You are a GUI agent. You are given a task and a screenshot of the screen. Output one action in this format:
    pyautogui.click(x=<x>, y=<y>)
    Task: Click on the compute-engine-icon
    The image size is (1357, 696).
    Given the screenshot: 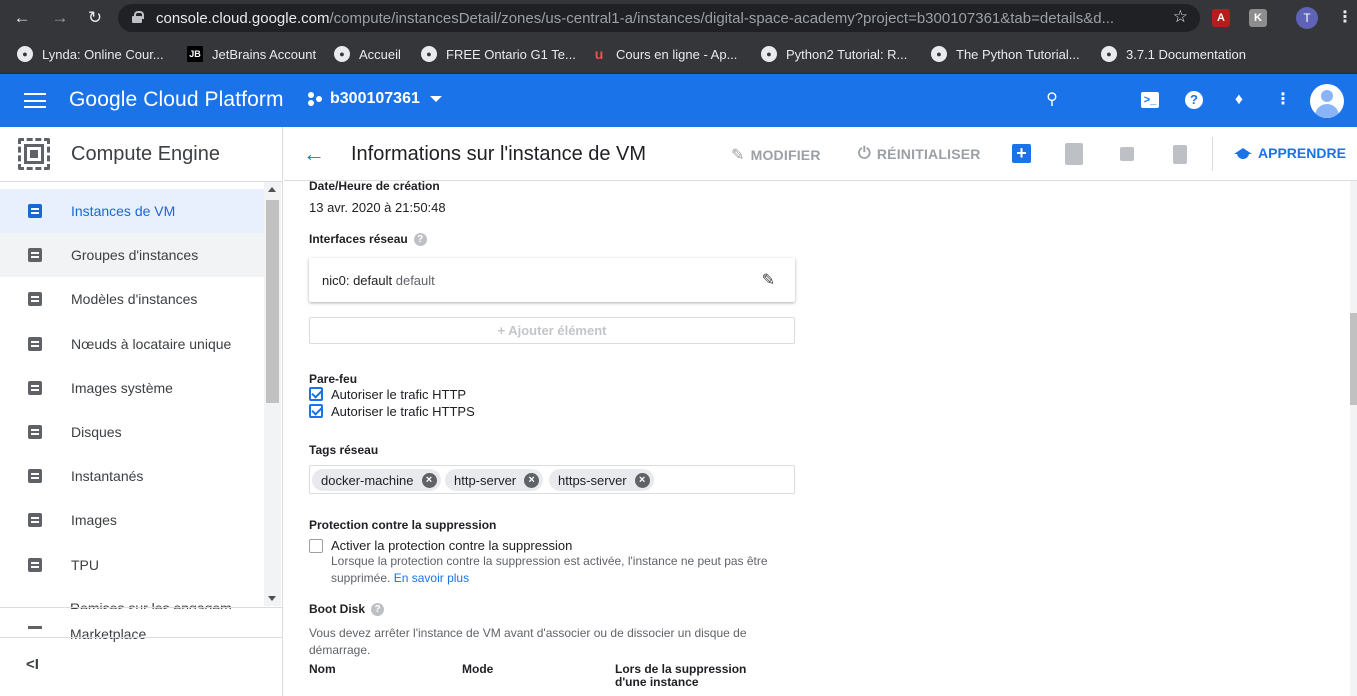 What is the action you would take?
    pyautogui.click(x=34, y=154)
    